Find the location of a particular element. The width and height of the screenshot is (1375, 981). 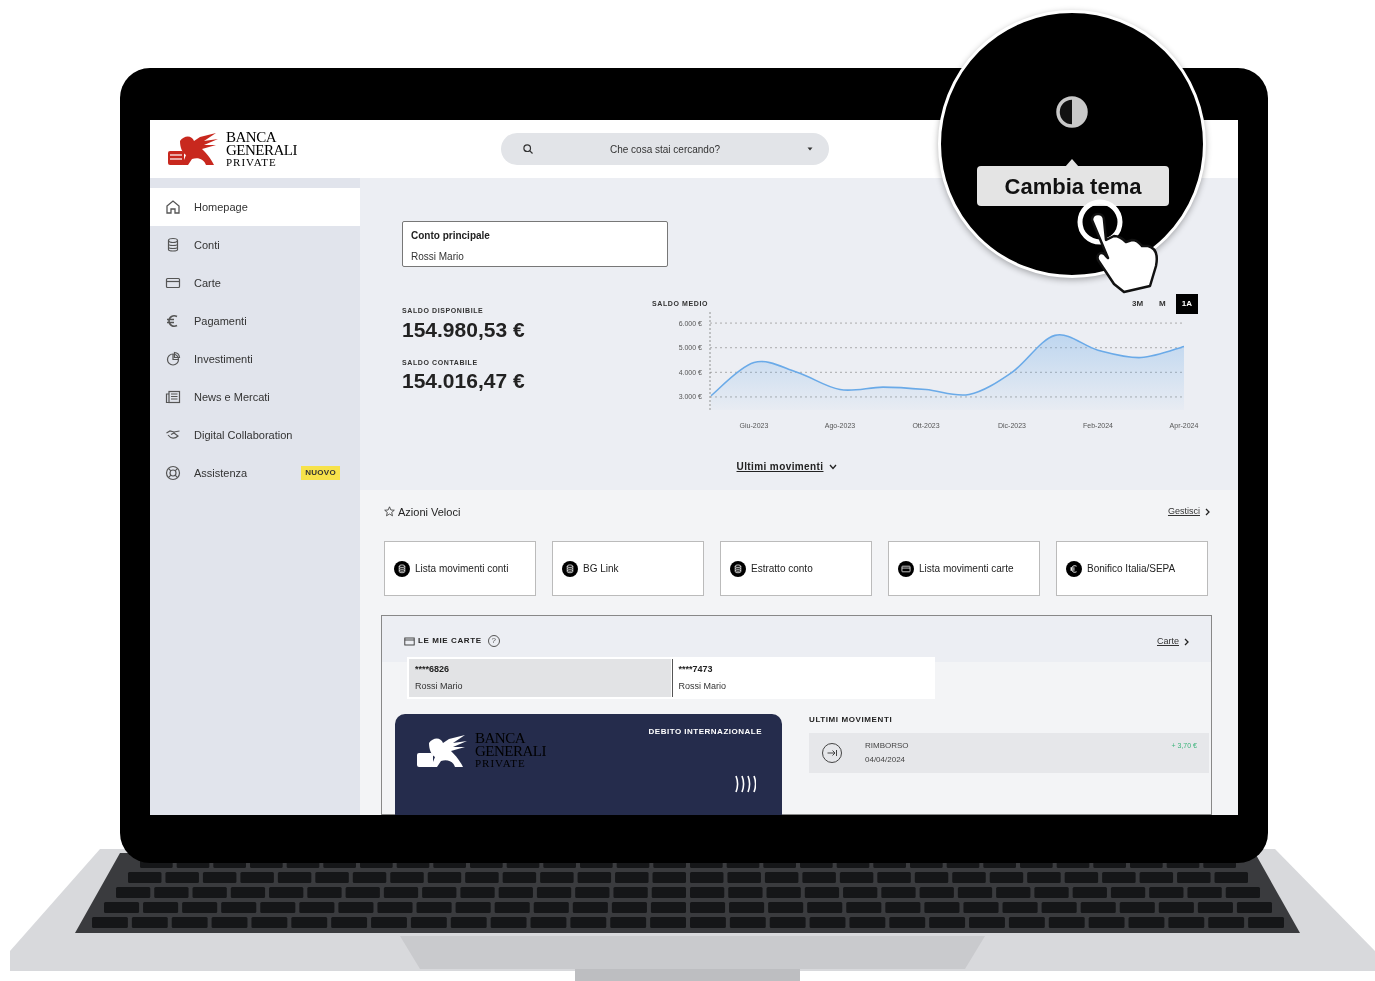

account-title: Conto principale is located at coordinates (451, 236).